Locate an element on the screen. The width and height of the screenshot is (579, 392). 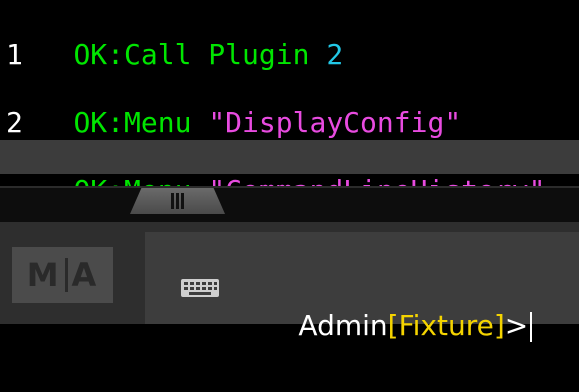
history-line-3-highlighted: OK:Menu "CommandLineHistory" is located at coordinates (289, 163).